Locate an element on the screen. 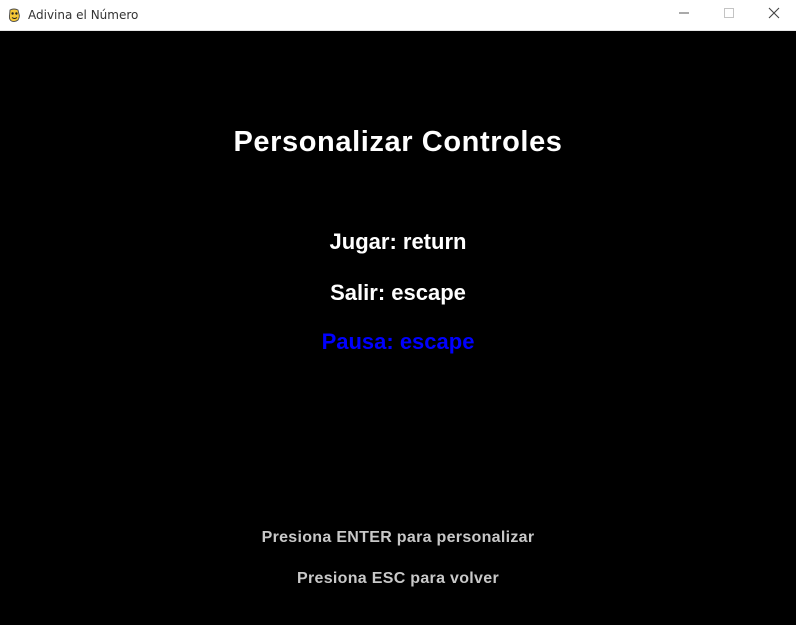 The image size is (796, 625). control-option-pause: Pausa: escape is located at coordinates (398, 342).